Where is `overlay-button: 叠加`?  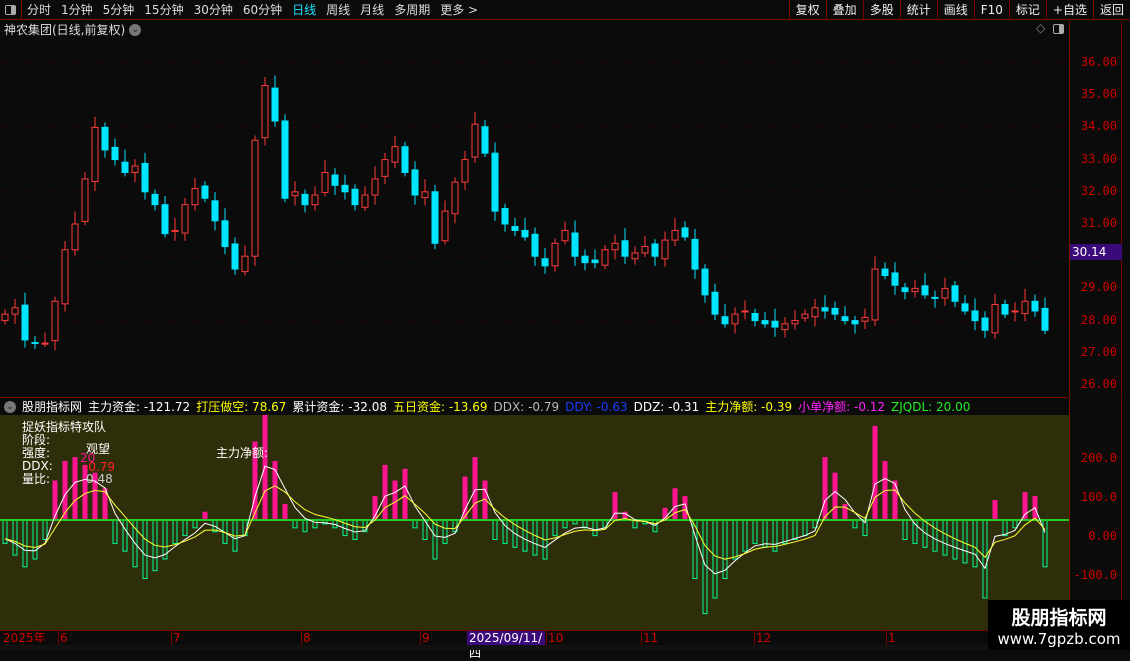 overlay-button: 叠加 is located at coordinates (844, 10).